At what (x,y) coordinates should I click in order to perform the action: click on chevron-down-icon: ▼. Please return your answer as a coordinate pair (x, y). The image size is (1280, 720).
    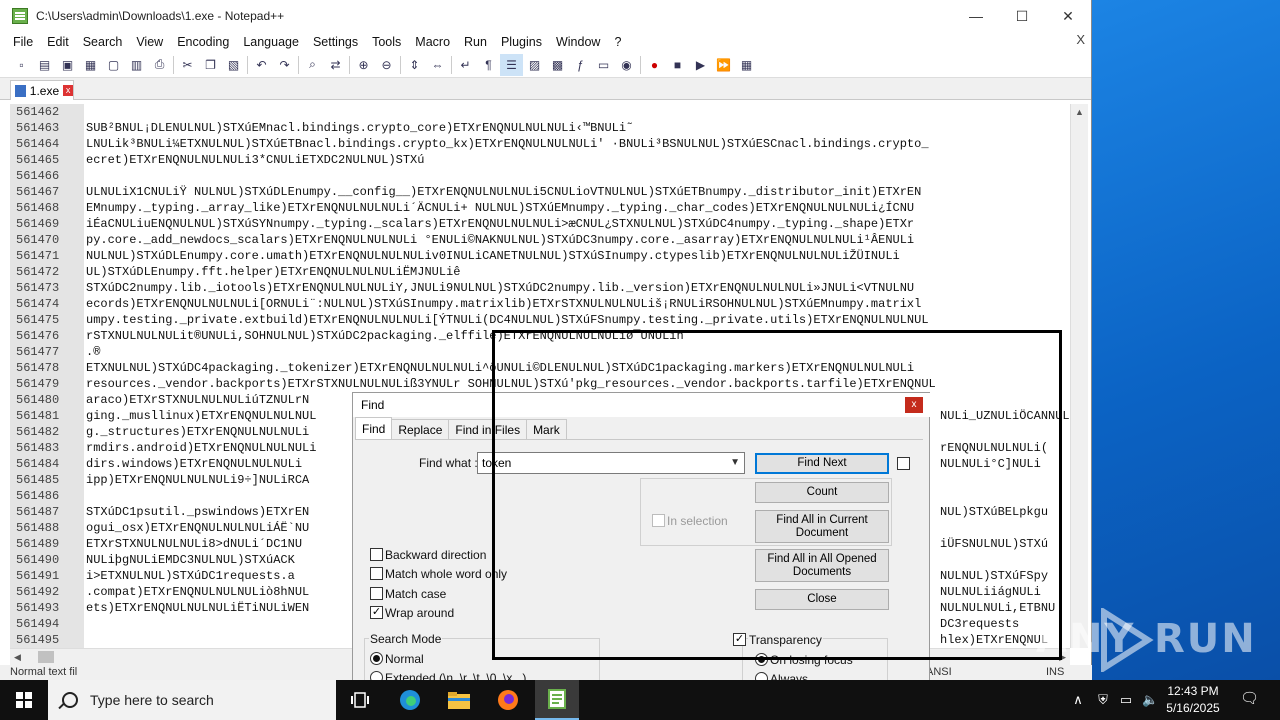
    Looking at the image, I should click on (735, 463).